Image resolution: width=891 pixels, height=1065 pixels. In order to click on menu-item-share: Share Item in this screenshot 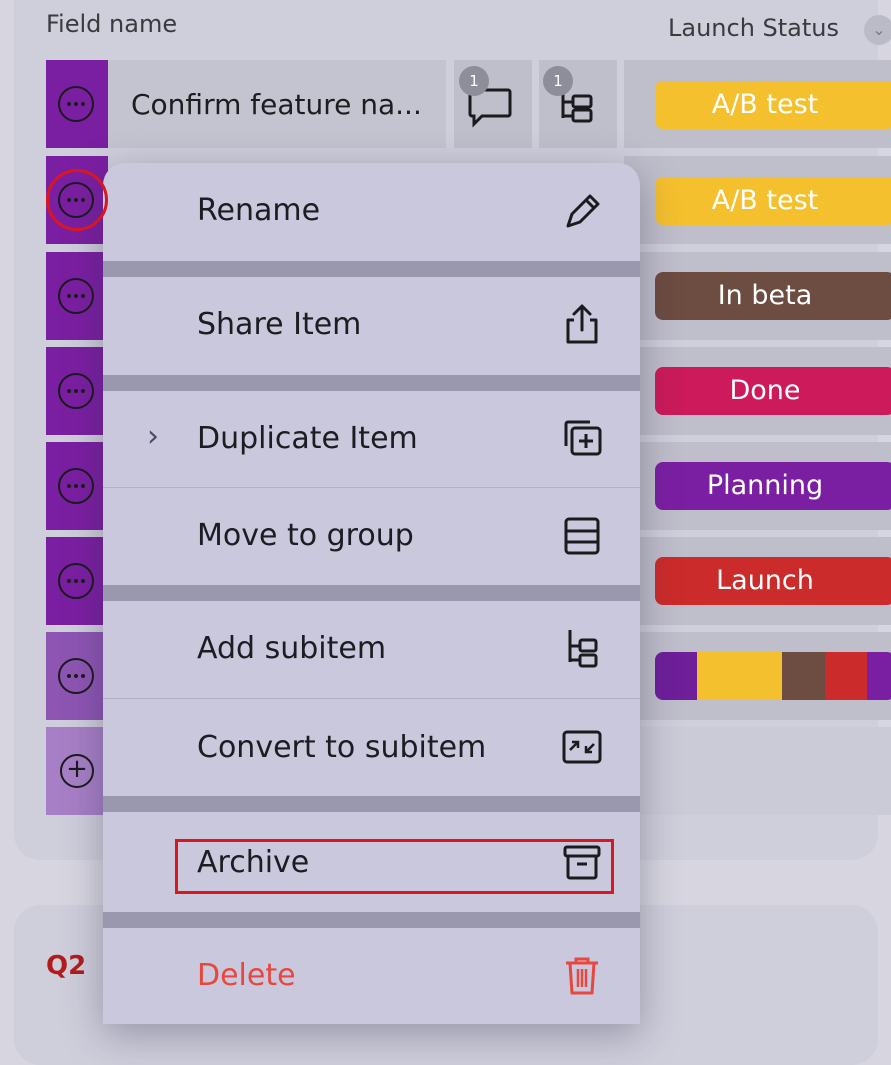, I will do `click(371, 326)`.